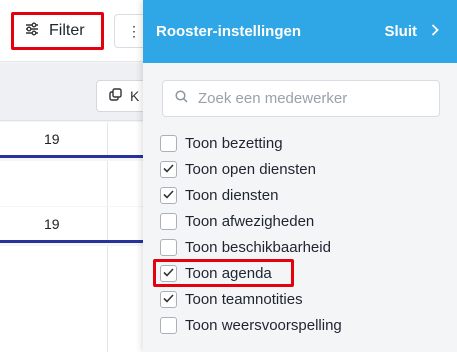  Describe the element at coordinates (435, 31) in the screenshot. I see `chevron-right-icon` at that location.